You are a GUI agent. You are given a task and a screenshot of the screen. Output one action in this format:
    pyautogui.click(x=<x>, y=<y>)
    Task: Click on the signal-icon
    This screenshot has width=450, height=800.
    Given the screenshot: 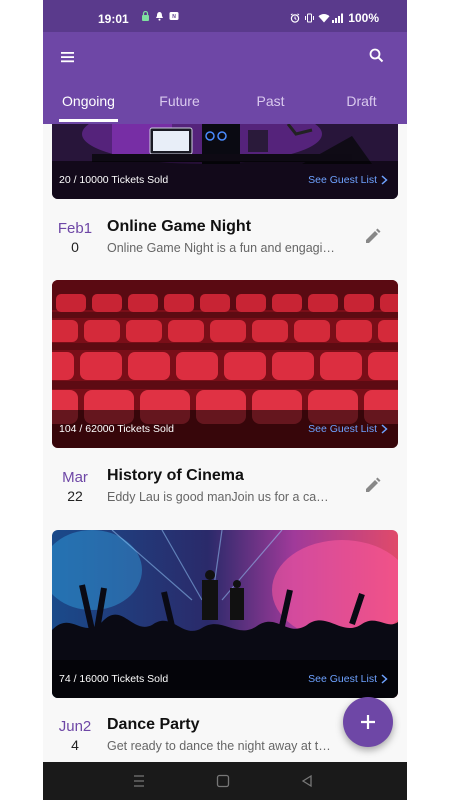 What is the action you would take?
    pyautogui.click(x=338, y=18)
    